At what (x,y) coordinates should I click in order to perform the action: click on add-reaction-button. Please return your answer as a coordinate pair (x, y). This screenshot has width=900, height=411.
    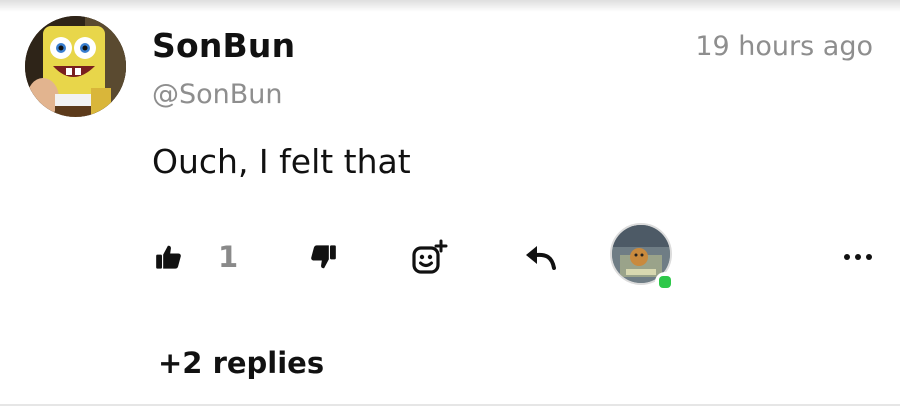
    Looking at the image, I should click on (430, 257).